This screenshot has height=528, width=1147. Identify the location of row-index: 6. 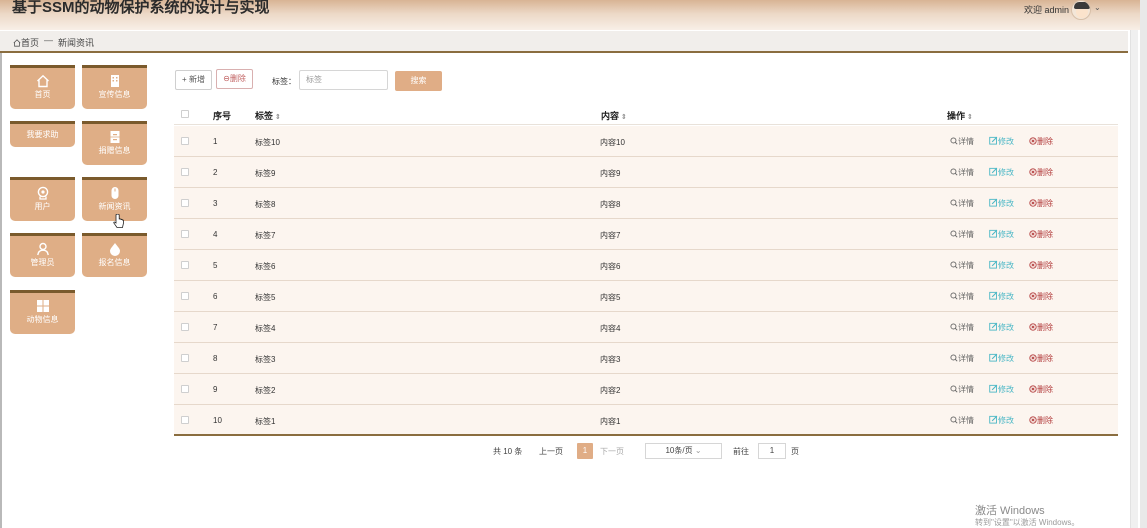
(215, 296).